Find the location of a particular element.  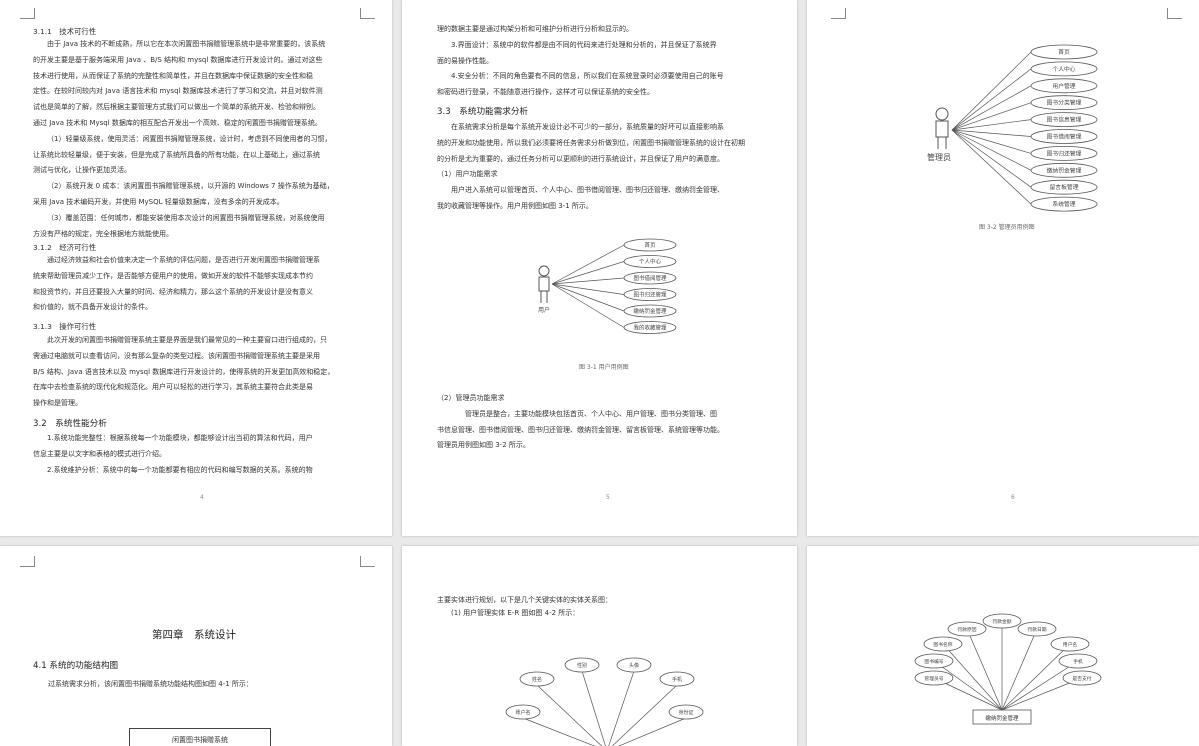

er-attribute-label: 是否支付 is located at coordinates (1081, 678).